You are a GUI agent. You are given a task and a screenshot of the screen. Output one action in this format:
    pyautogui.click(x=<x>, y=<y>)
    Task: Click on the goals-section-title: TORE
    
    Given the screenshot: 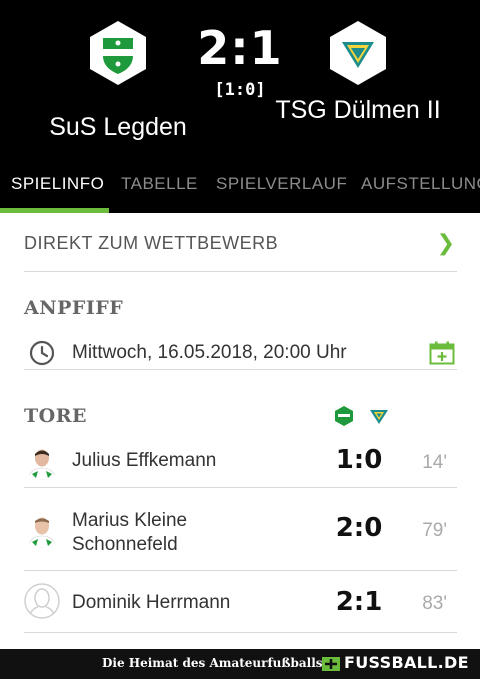 What is the action you would take?
    pyautogui.click(x=55, y=416)
    